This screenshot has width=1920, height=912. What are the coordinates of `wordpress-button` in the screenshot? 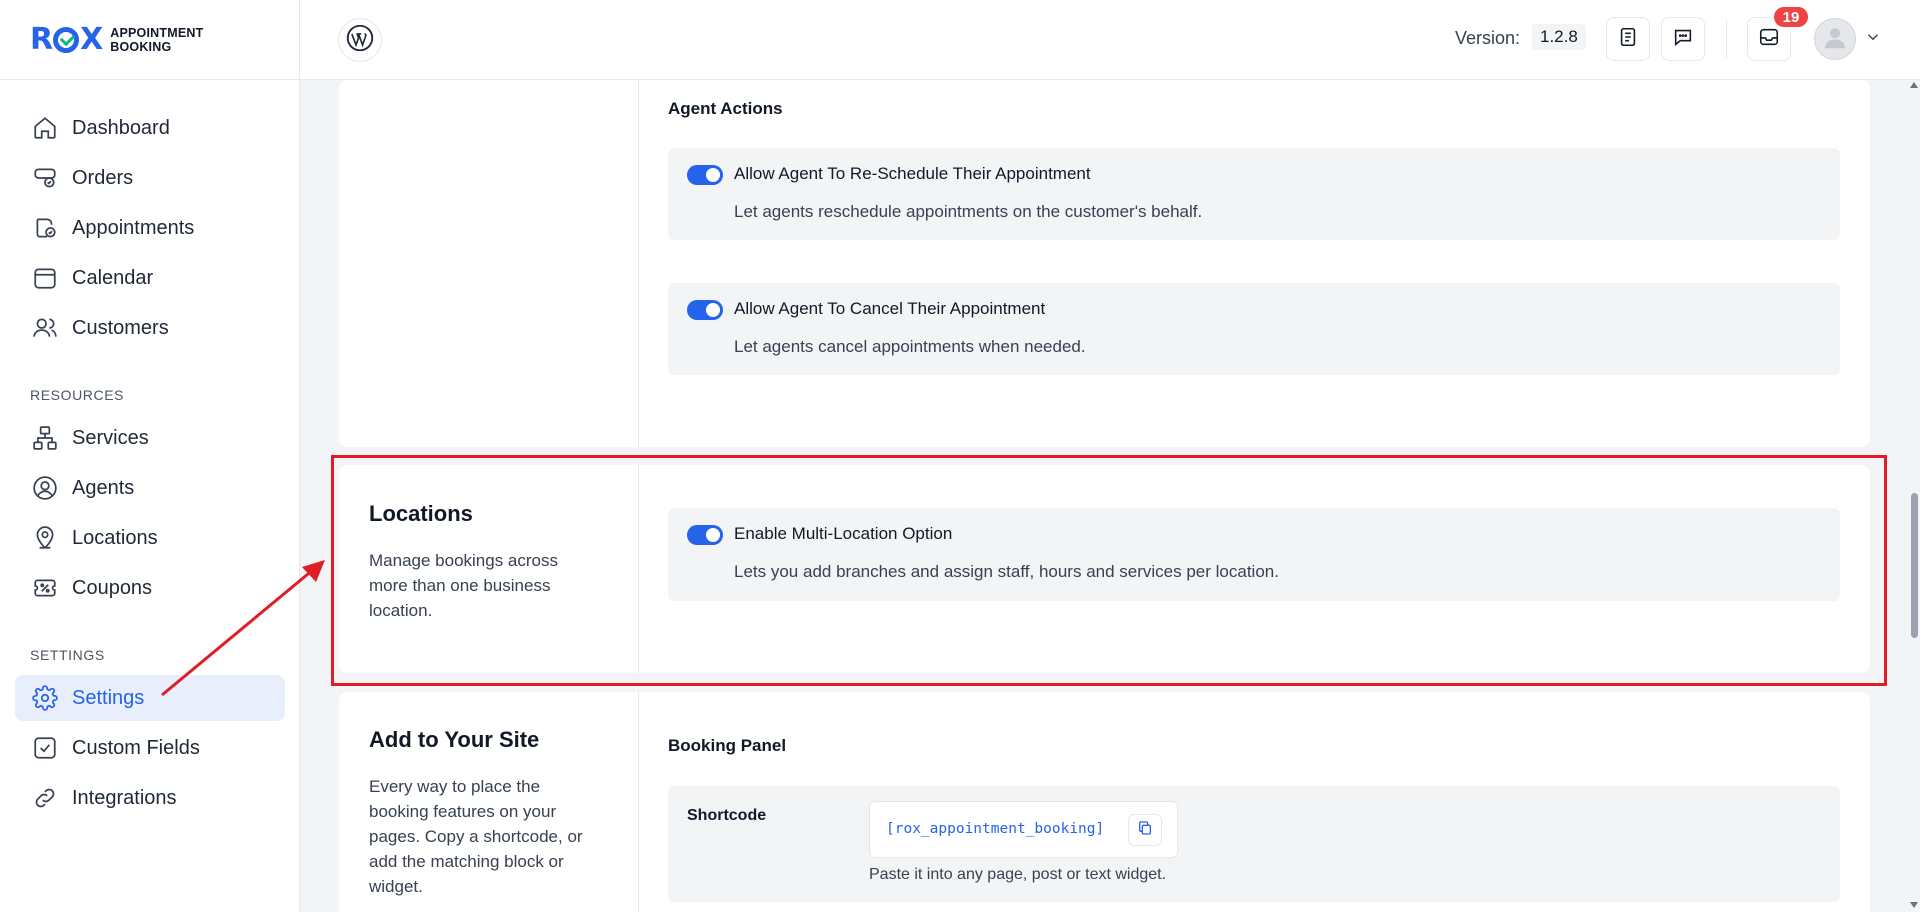 It's located at (360, 40).